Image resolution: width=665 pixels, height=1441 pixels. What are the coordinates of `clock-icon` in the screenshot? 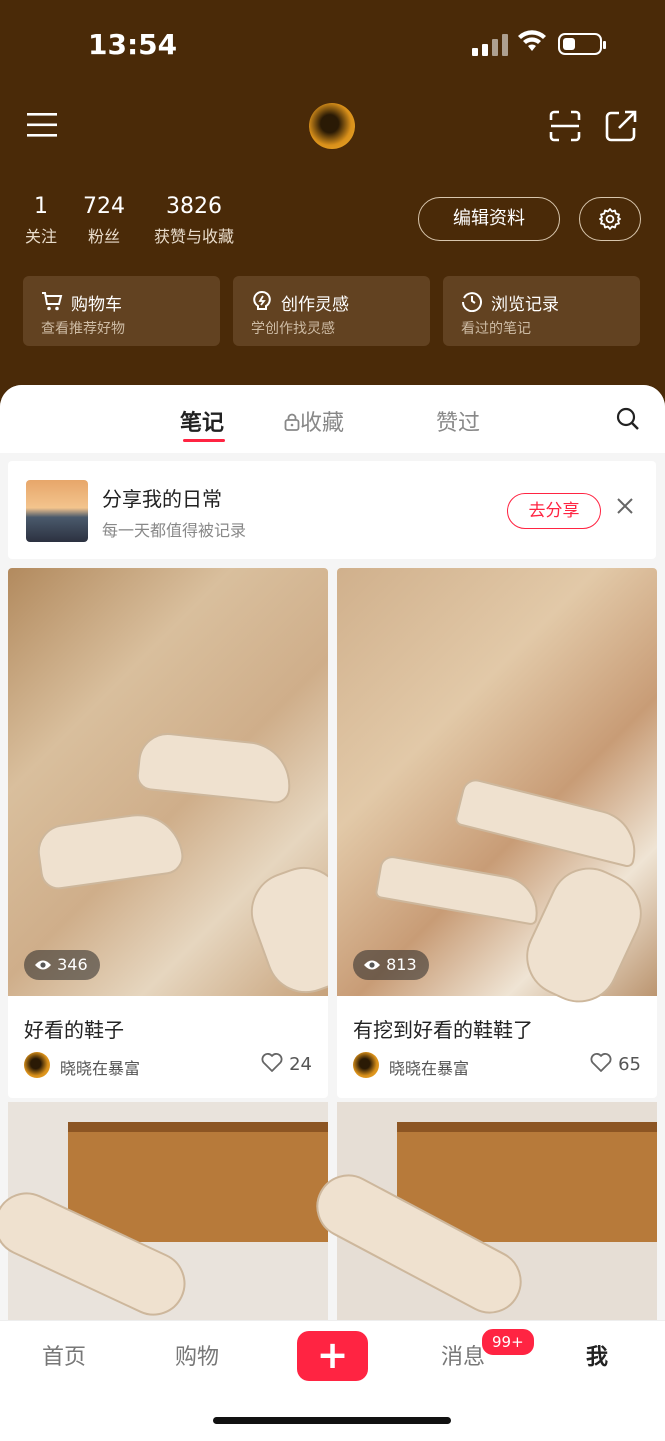 It's located at (471, 302).